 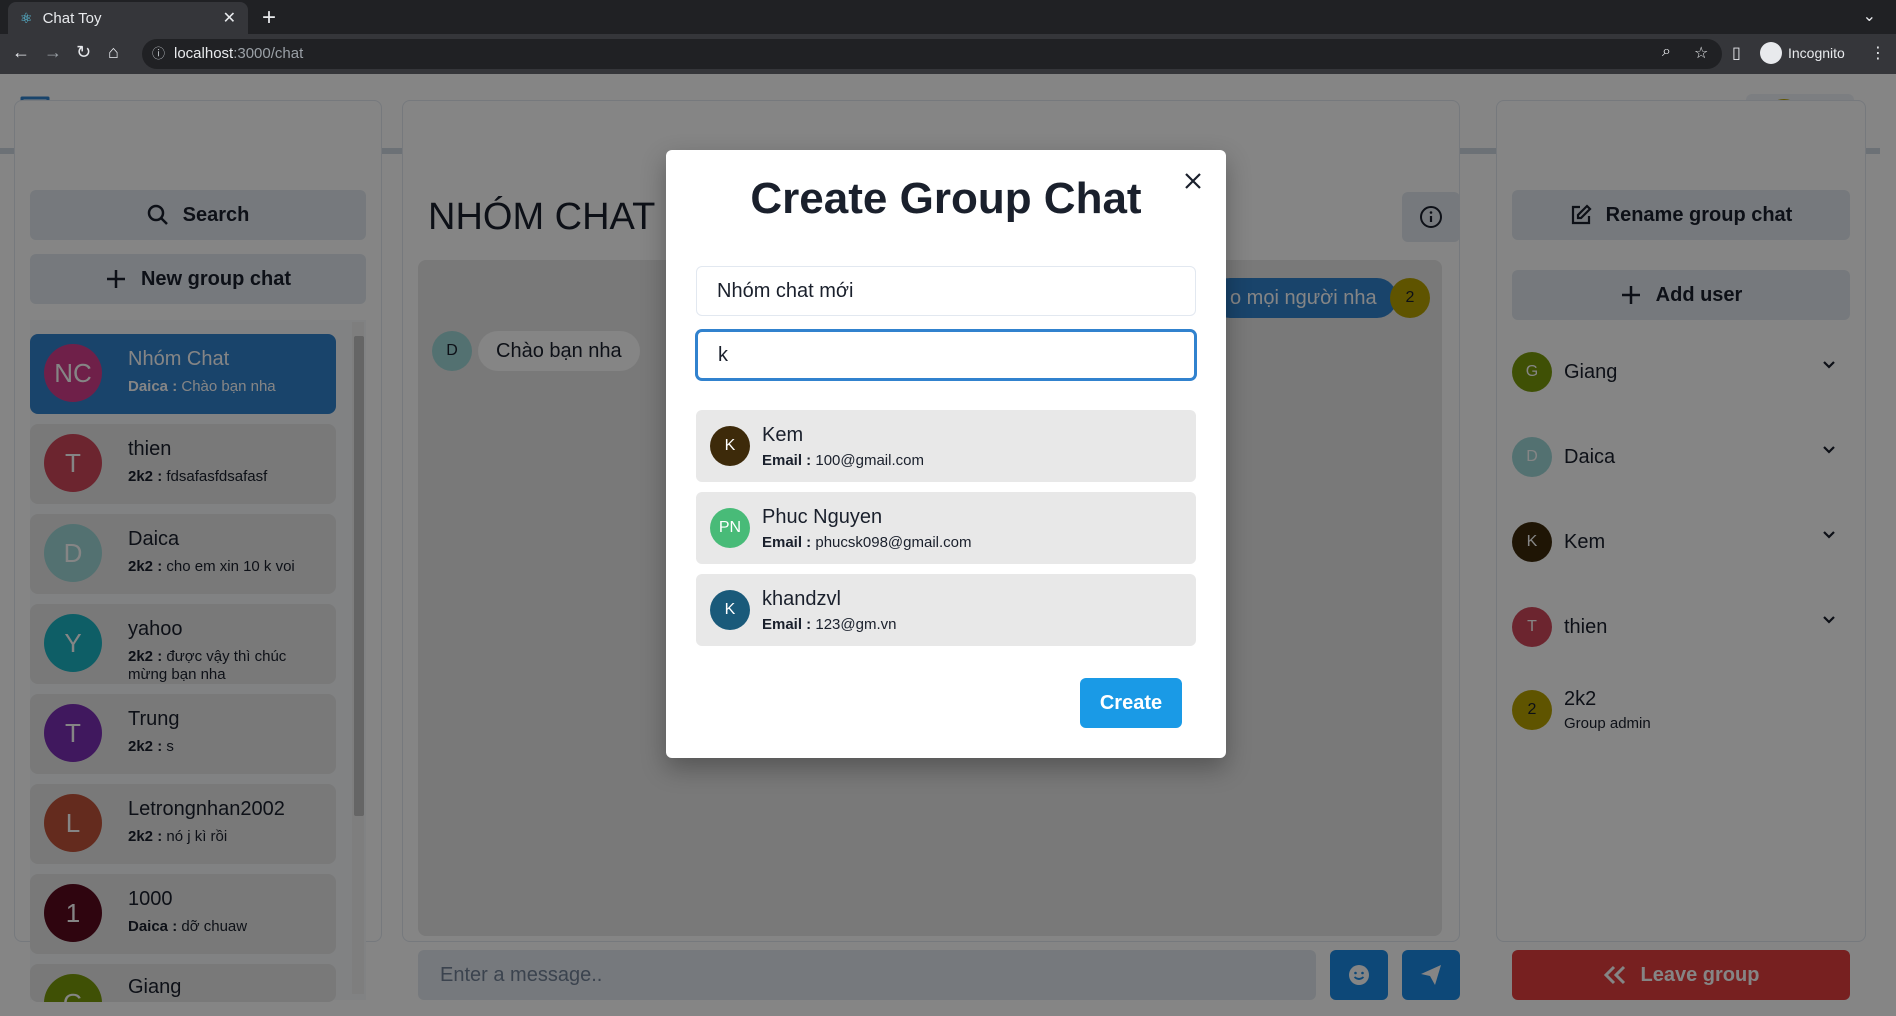 What do you see at coordinates (1701, 53) in the screenshot?
I see `bookmark-star-icon: ☆` at bounding box center [1701, 53].